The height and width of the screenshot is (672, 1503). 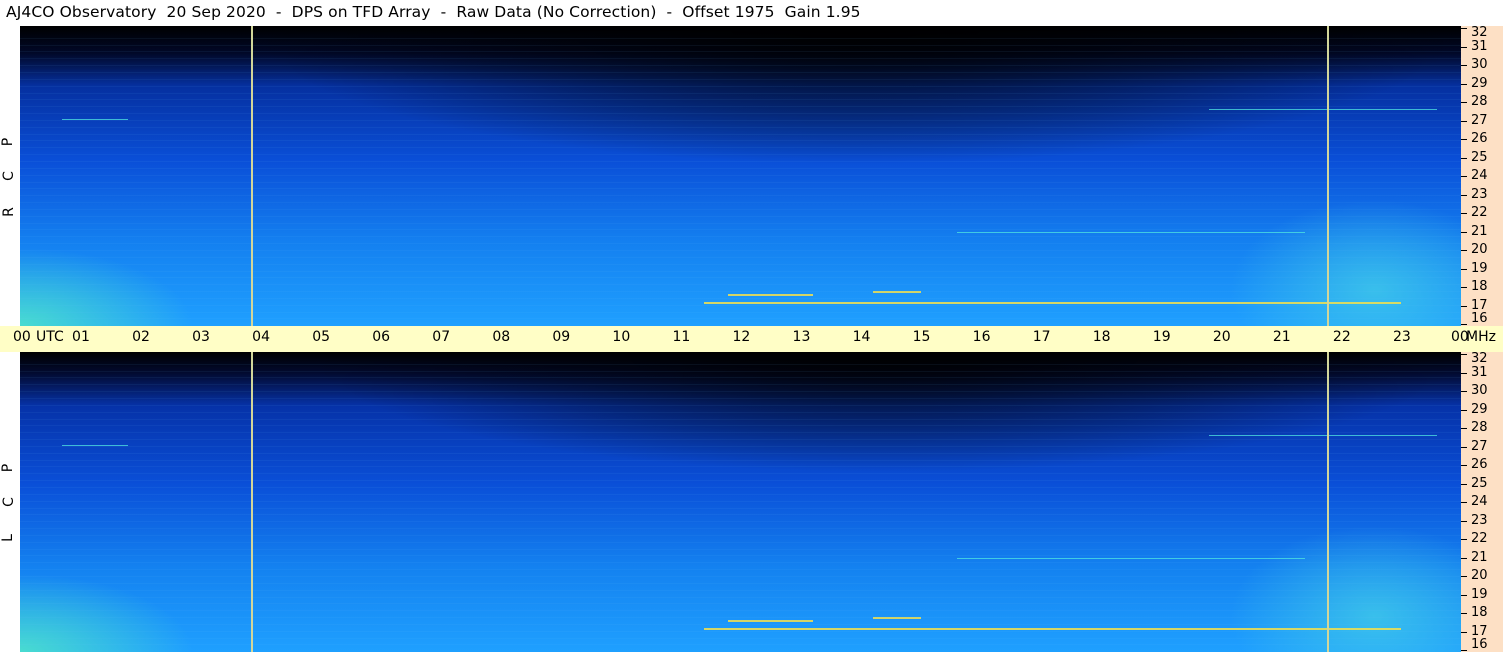 What do you see at coordinates (751, 662) in the screenshot?
I see `bottom-strip` at bounding box center [751, 662].